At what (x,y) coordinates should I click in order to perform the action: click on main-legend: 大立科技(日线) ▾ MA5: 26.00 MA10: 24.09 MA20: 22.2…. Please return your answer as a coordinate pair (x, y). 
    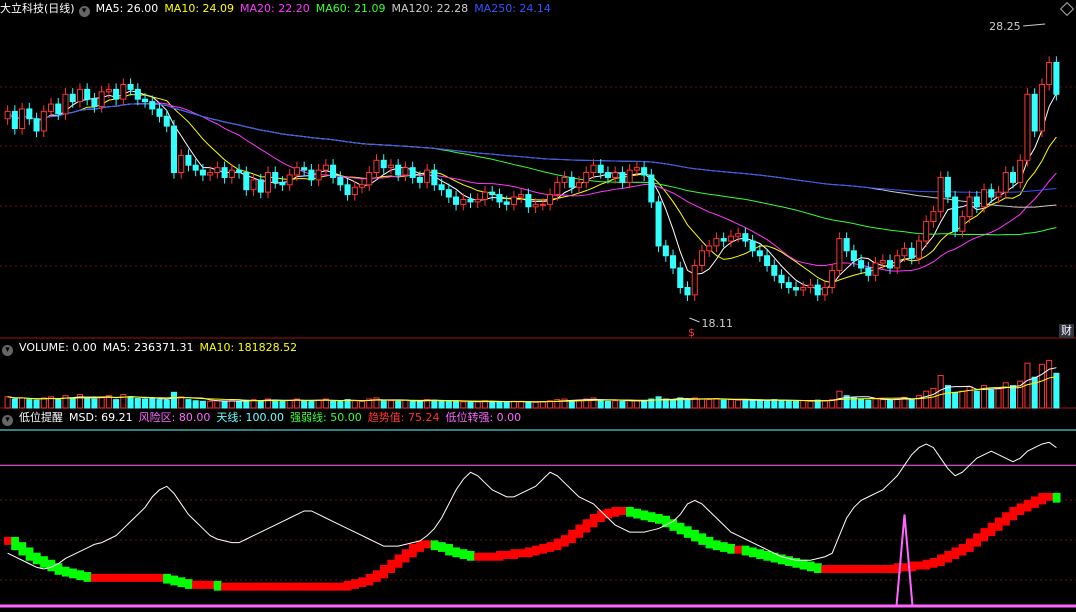
    Looking at the image, I should click on (281, 9).